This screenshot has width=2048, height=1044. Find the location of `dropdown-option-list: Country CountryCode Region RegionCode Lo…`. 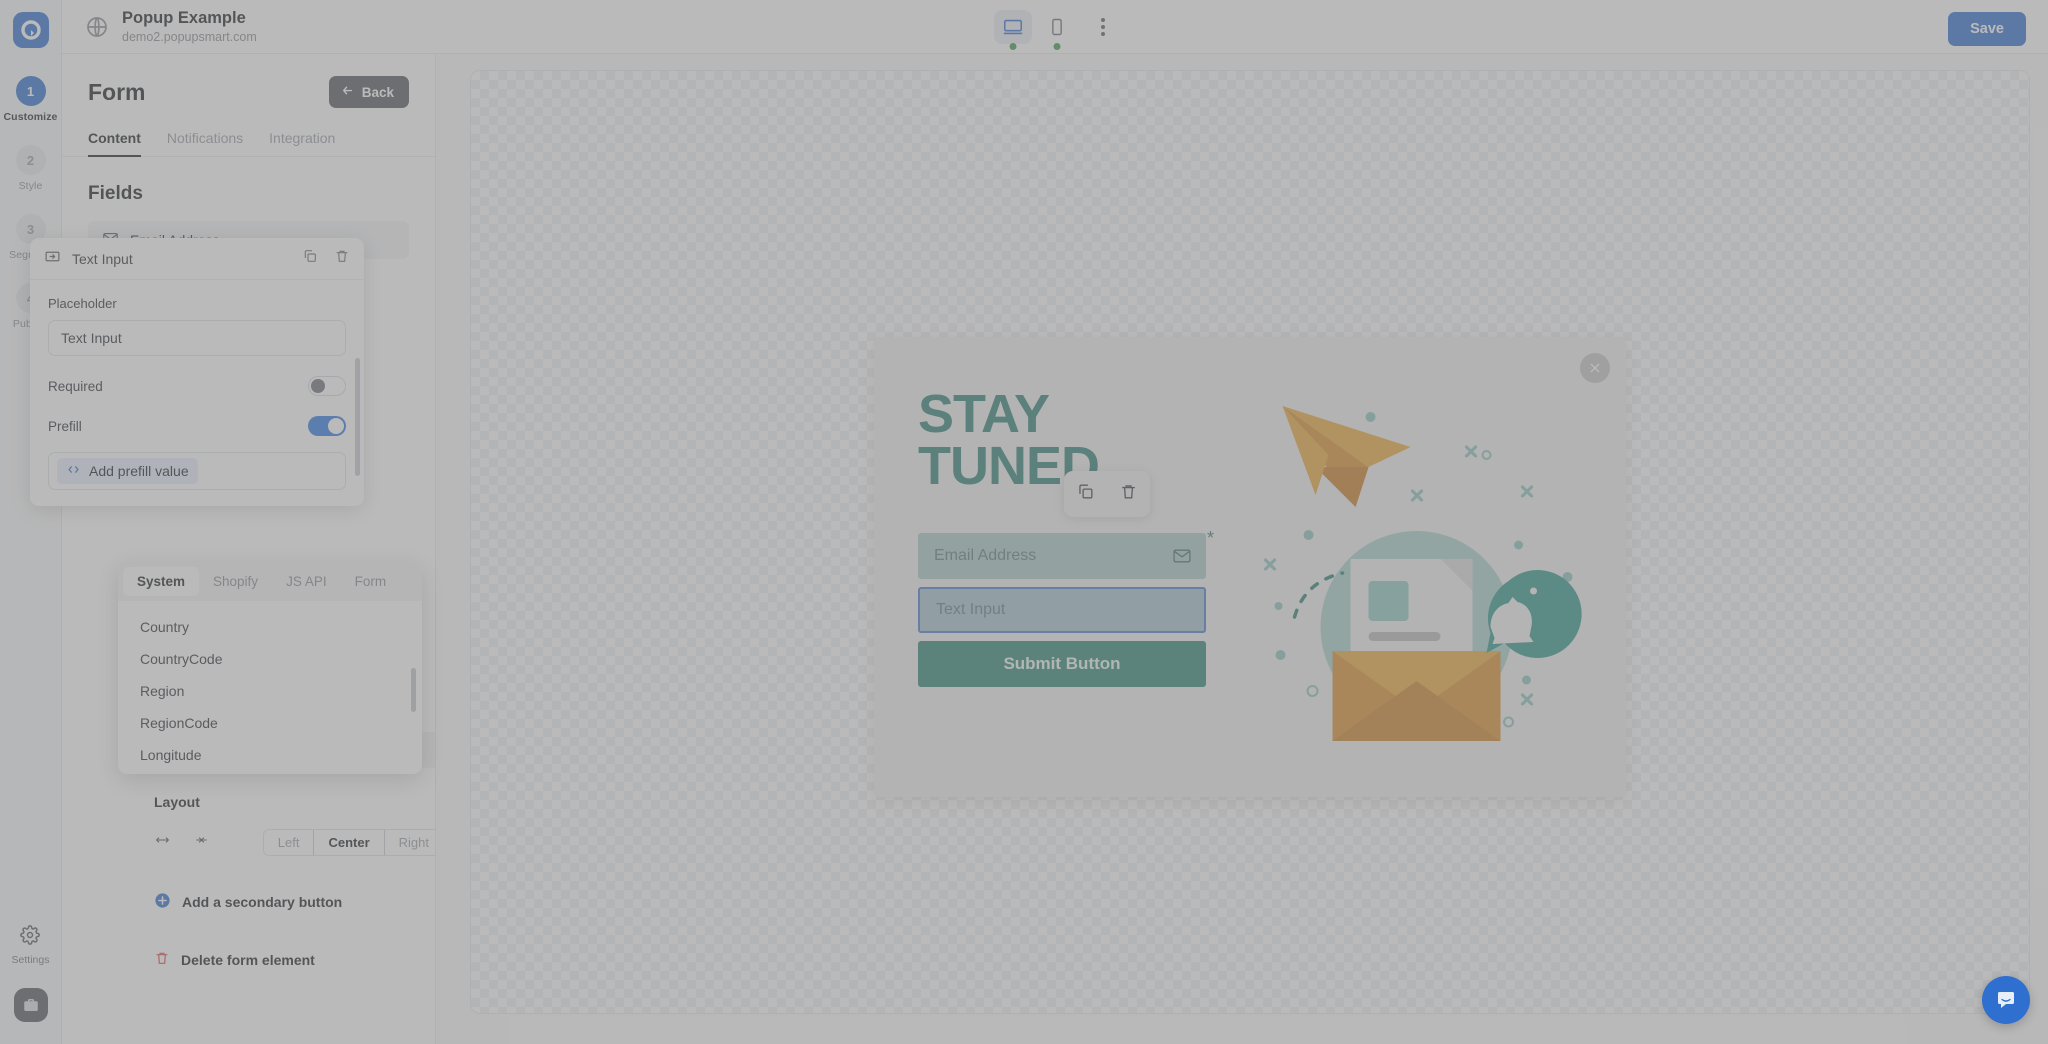

dropdown-option-list: Country CountryCode Region RegionCode Lo… is located at coordinates (270, 686).